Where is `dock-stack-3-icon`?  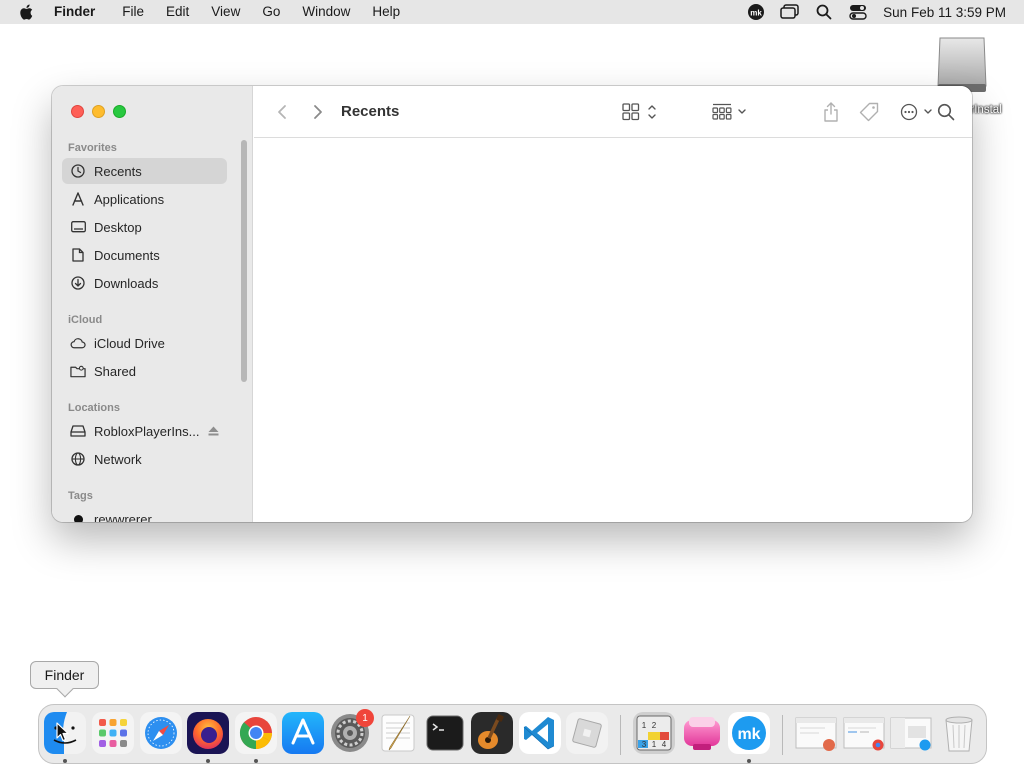
dock-stack-3-icon is located at coordinates (911, 733).